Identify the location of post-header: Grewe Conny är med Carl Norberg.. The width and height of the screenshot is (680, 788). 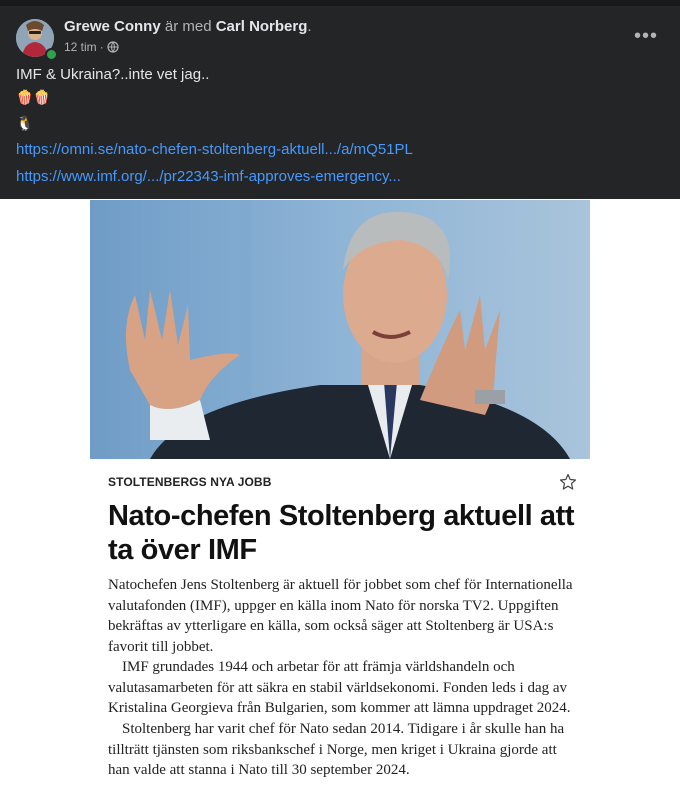
(188, 26).